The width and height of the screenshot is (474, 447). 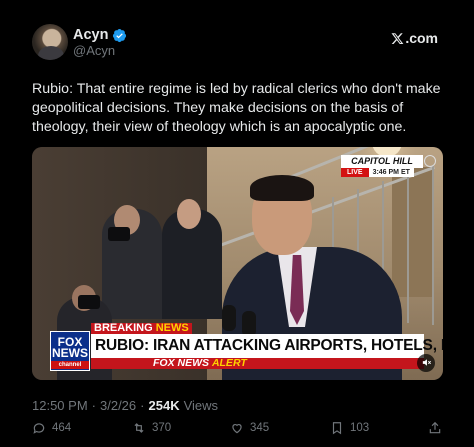 I want to click on speaker-muted-icon, so click(x=426, y=362).